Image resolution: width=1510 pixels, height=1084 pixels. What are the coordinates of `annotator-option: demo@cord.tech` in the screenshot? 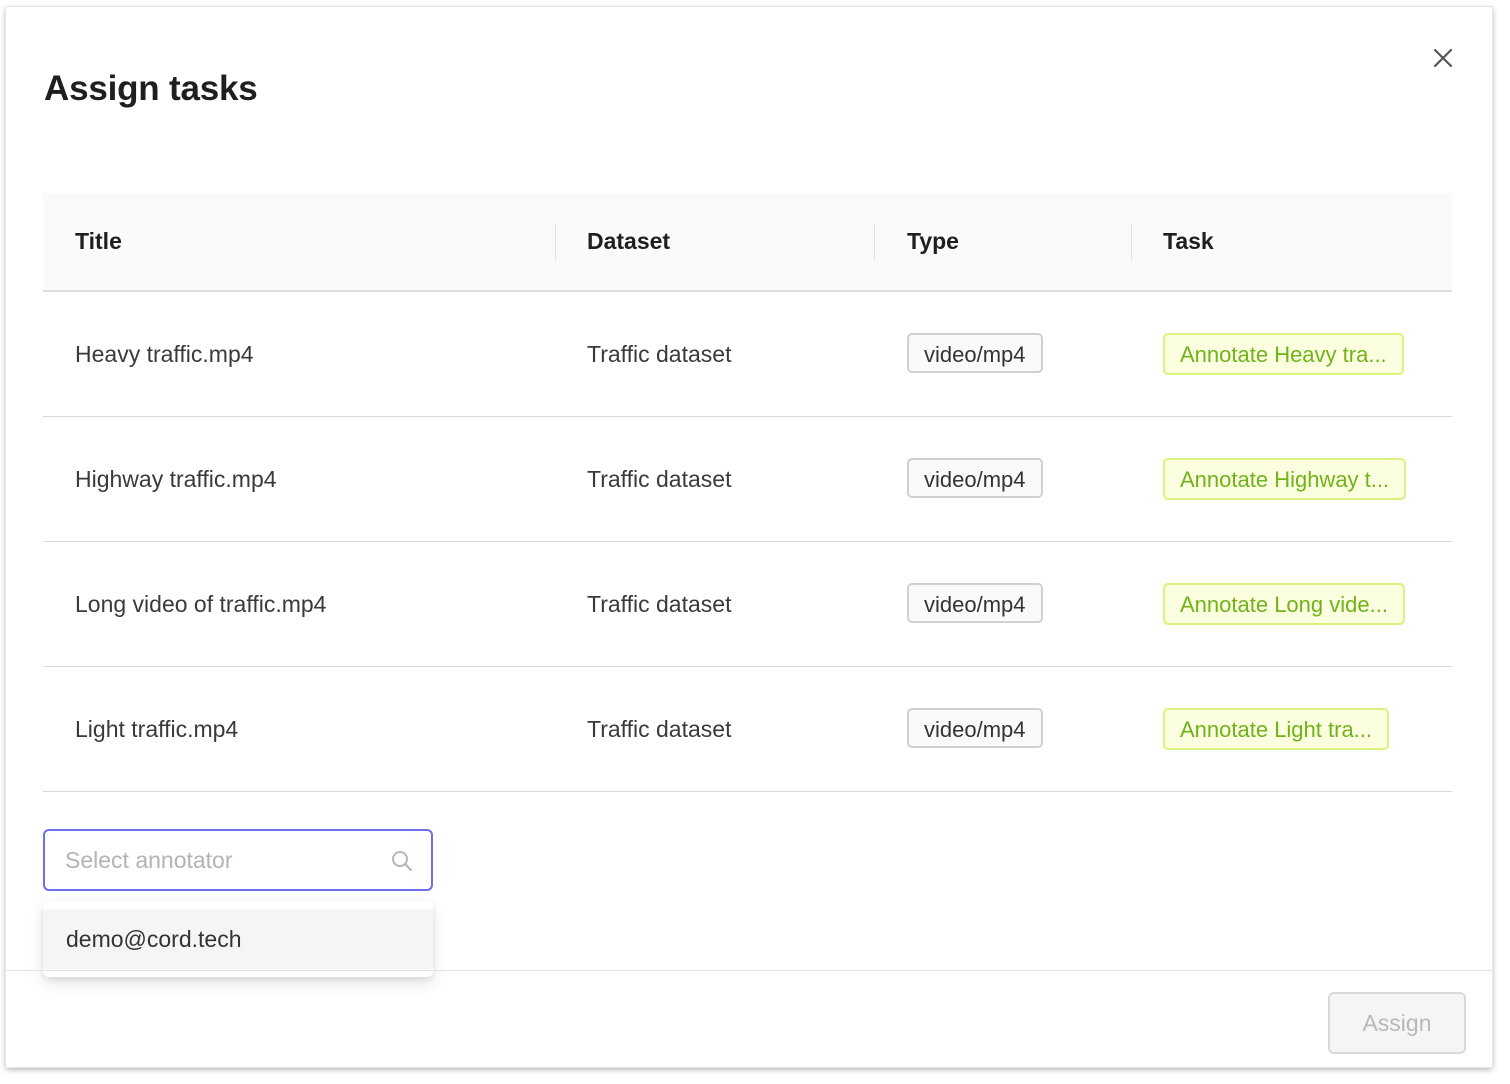 It's located at (238, 939).